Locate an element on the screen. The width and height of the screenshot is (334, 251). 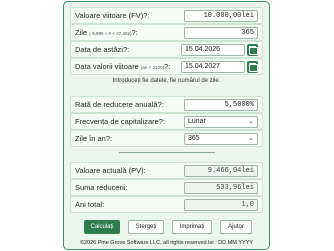
discount-rate-label: Rată de reducere anuală?: is located at coordinates (119, 104).